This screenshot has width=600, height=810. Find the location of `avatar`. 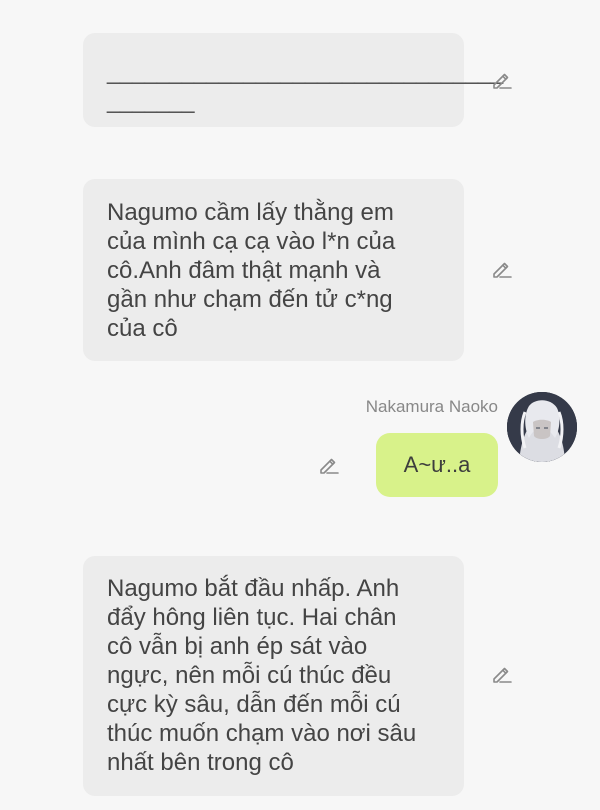

avatar is located at coordinates (542, 427).